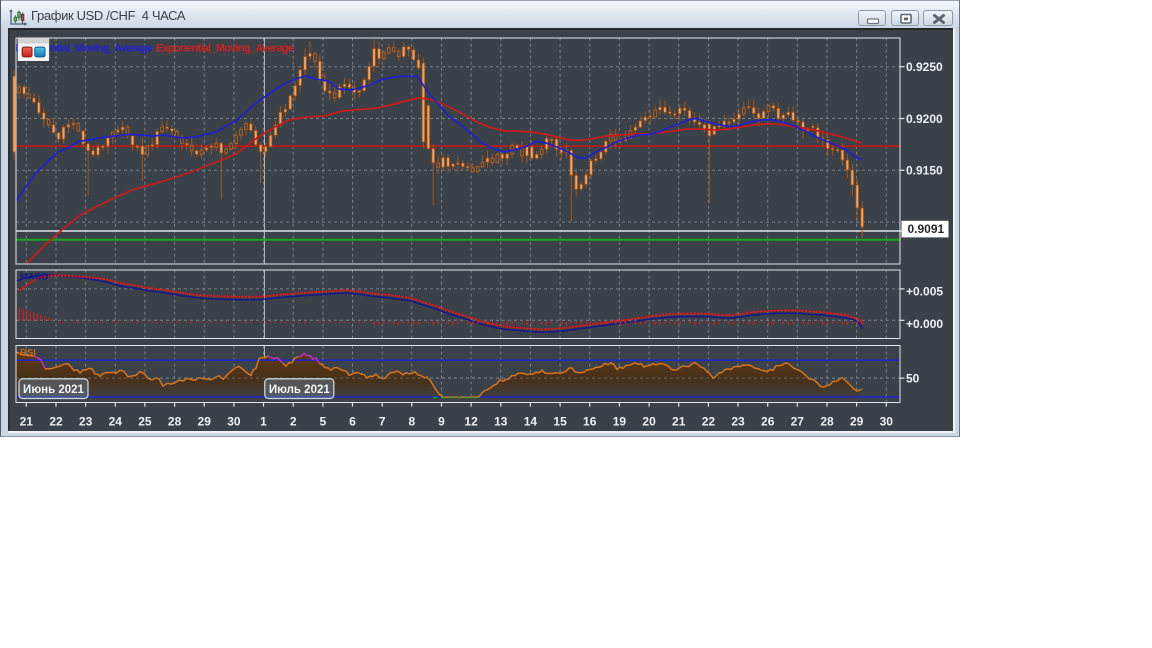  What do you see at coordinates (263, 422) in the screenshot?
I see `svg-text: 1` at bounding box center [263, 422].